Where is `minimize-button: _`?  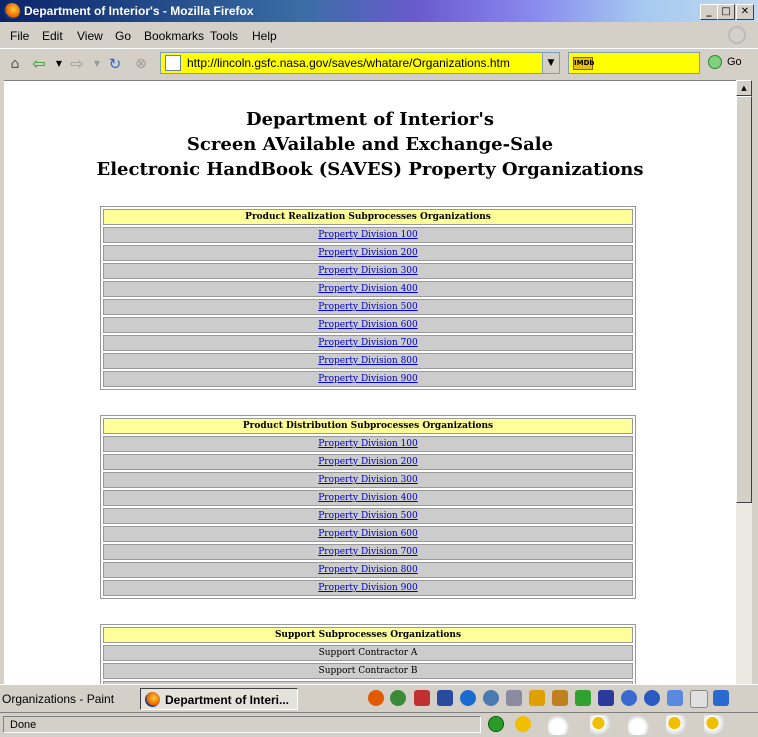 minimize-button: _ is located at coordinates (709, 12).